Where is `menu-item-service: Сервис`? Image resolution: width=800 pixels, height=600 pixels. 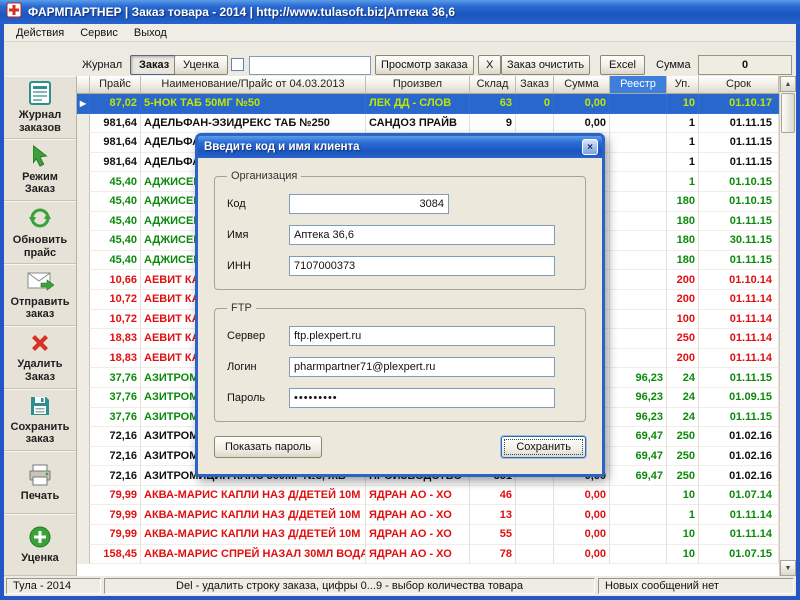 menu-item-service: Сервис is located at coordinates (99, 33).